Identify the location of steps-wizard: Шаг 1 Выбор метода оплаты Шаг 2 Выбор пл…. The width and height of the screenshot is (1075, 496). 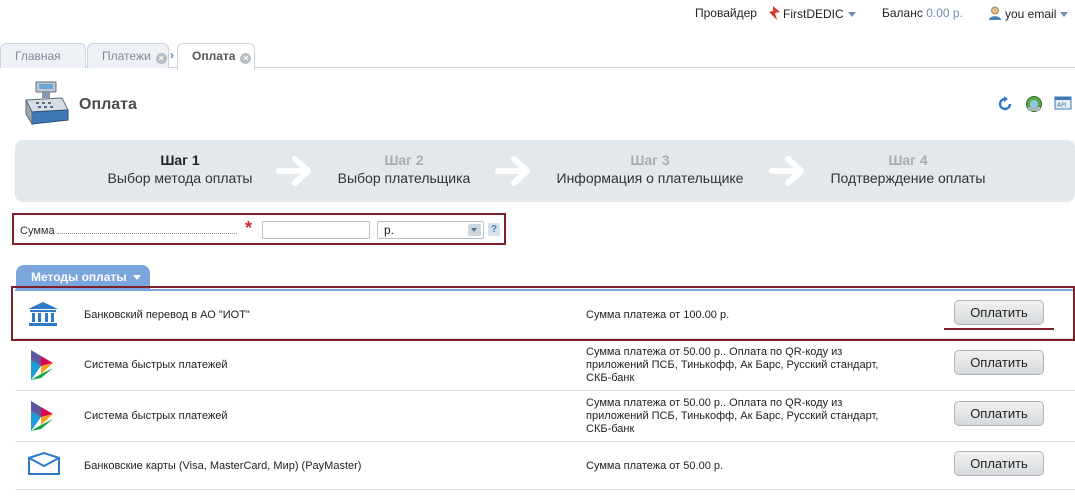
(545, 171).